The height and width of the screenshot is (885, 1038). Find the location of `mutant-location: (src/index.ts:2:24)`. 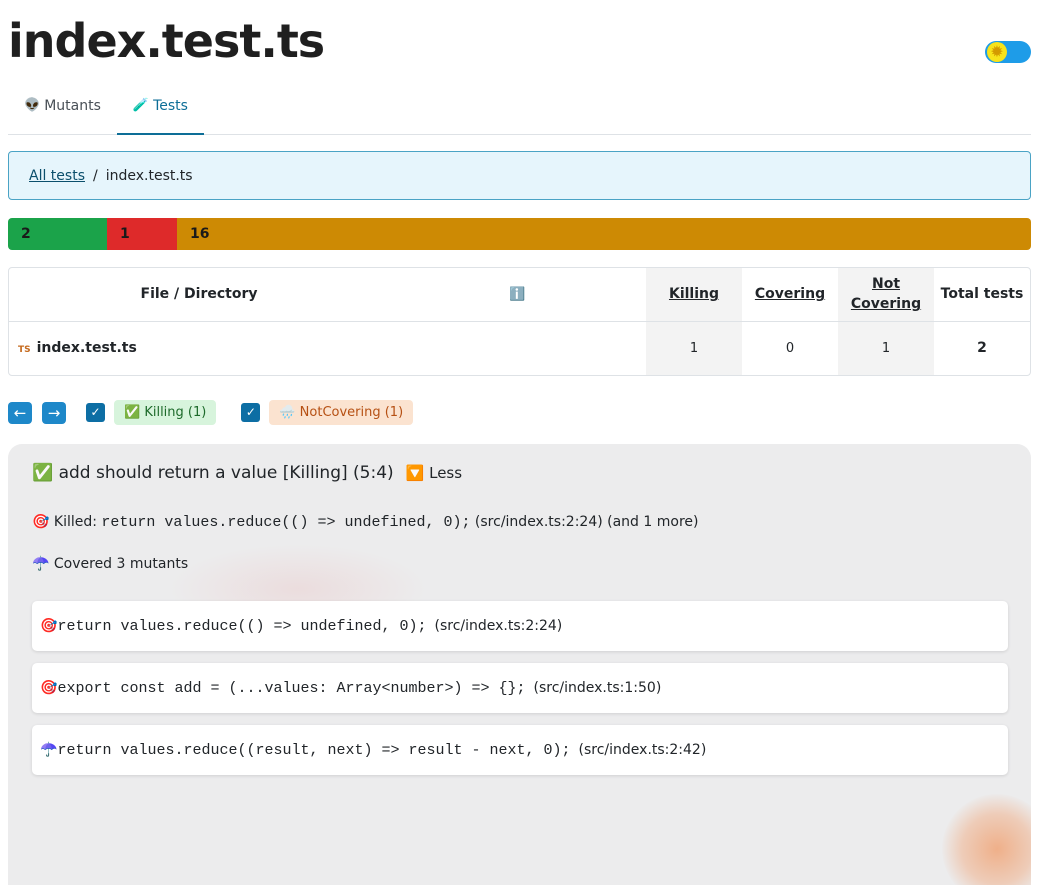

mutant-location: (src/index.ts:2:24) is located at coordinates (498, 626).